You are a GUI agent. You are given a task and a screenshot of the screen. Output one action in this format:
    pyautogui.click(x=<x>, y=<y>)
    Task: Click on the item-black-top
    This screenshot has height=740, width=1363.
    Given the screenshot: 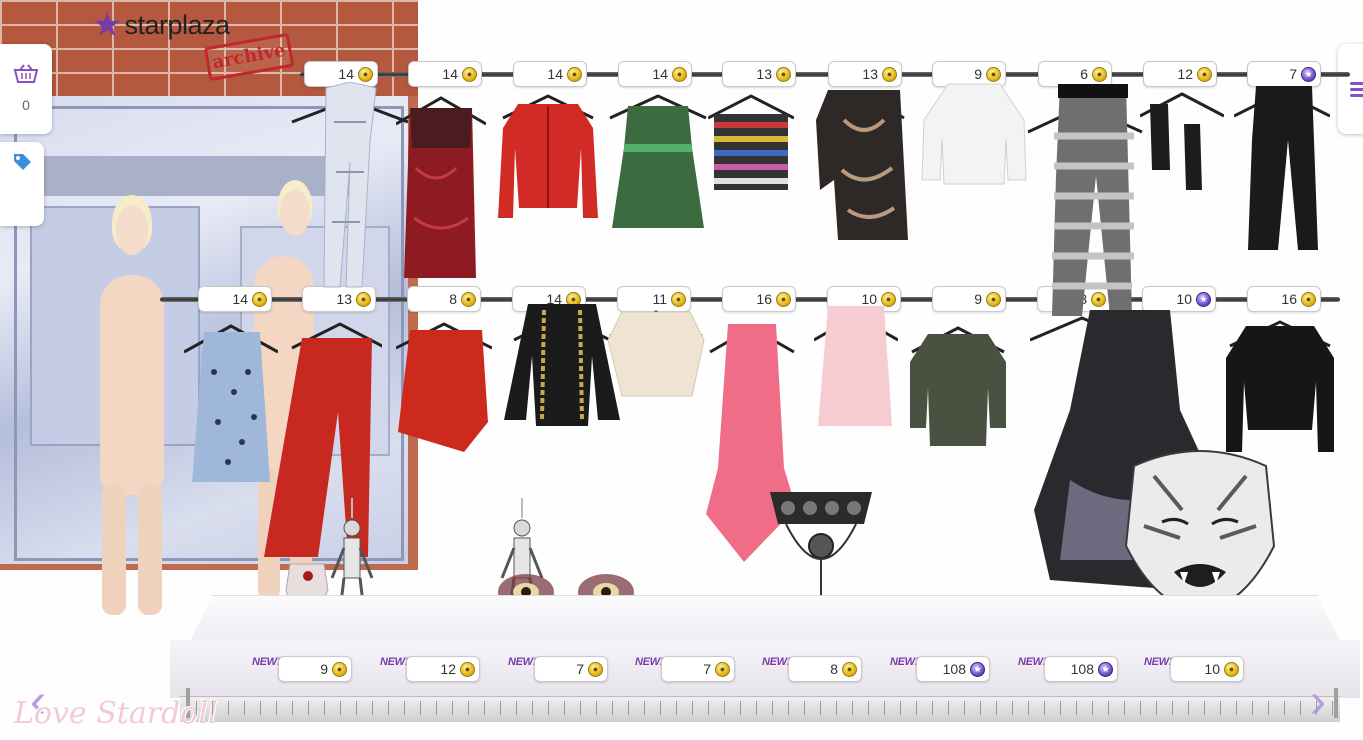 What is the action you would take?
    pyautogui.click(x=1182, y=140)
    